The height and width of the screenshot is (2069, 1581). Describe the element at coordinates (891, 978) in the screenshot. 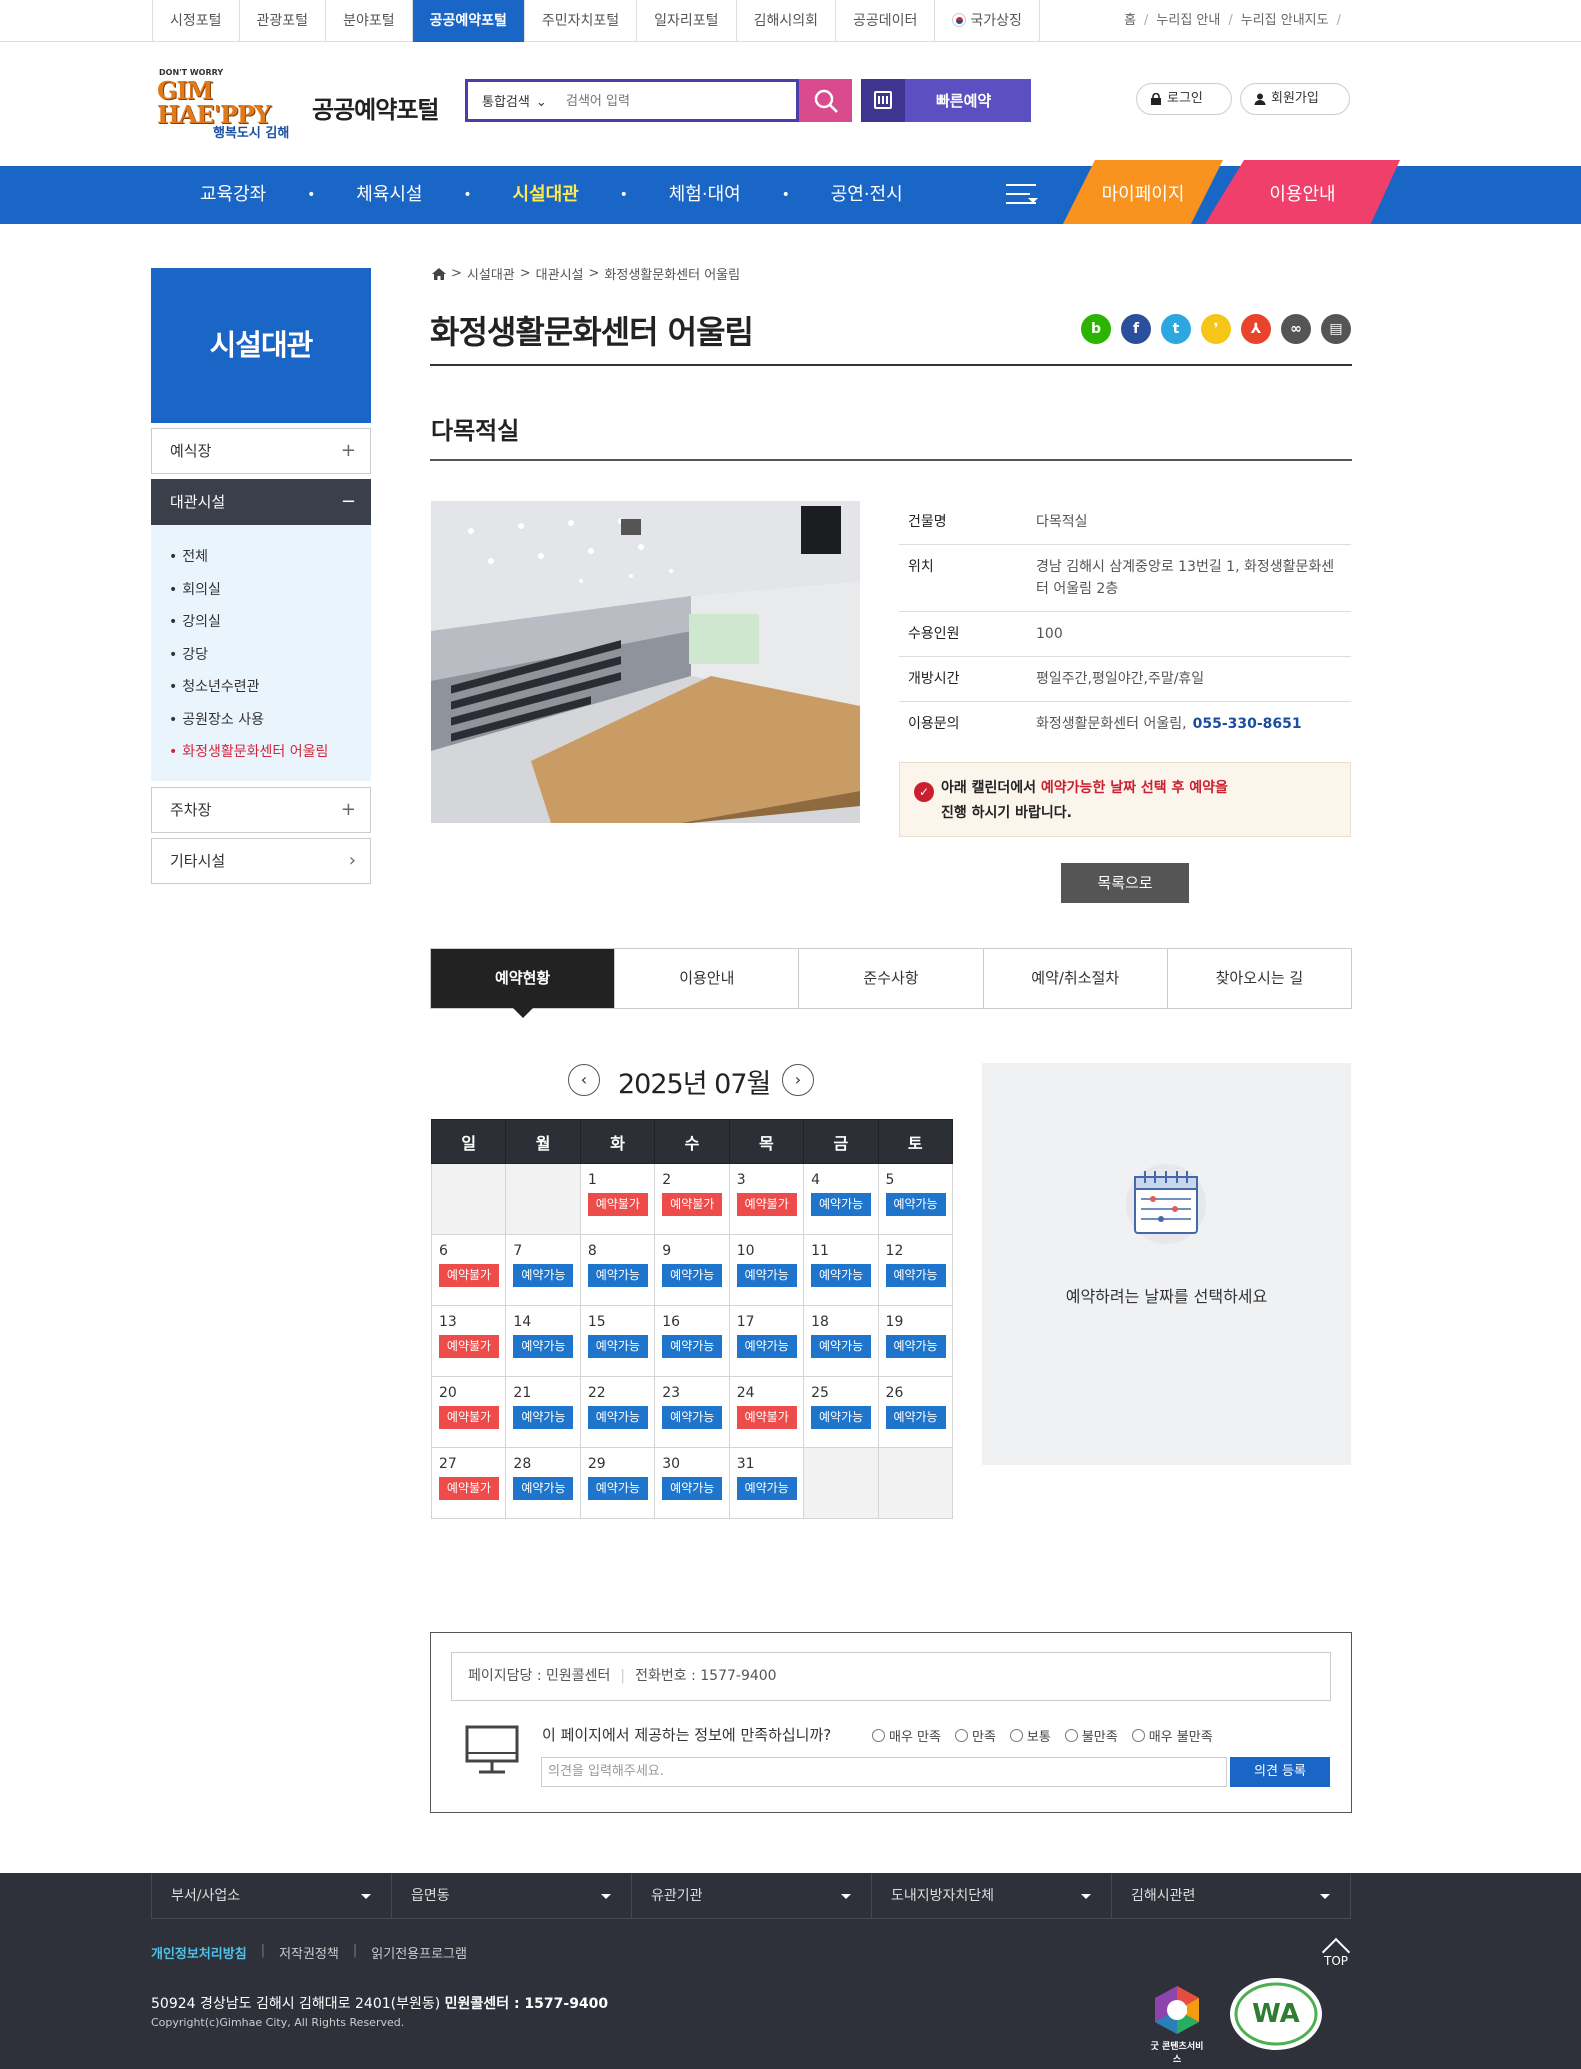

I see `tab-3: 준수사항` at that location.